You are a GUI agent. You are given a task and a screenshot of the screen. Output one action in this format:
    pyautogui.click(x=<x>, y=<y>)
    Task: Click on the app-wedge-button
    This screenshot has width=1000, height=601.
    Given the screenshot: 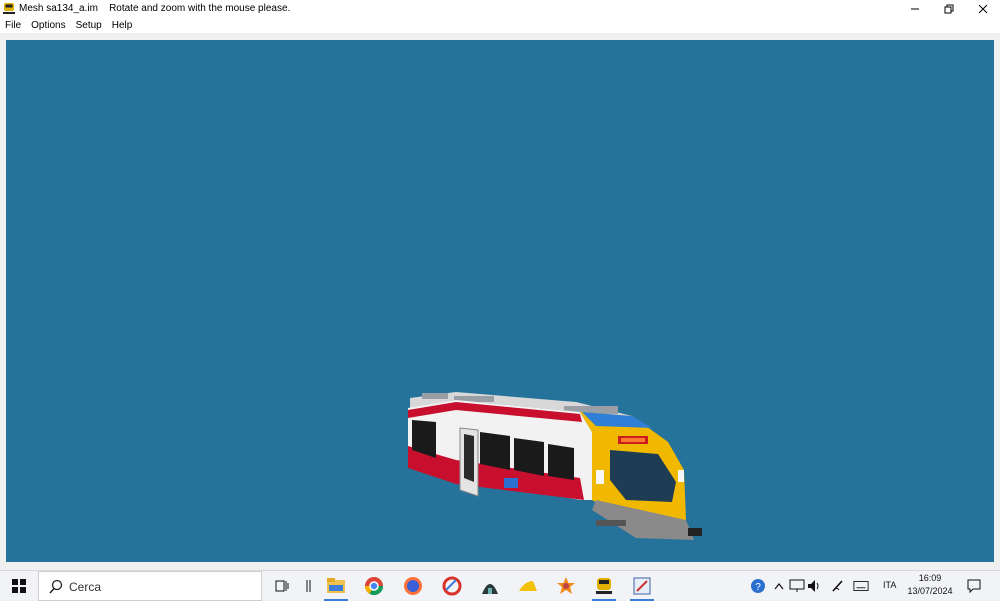 What is the action you would take?
    pyautogui.click(x=528, y=586)
    